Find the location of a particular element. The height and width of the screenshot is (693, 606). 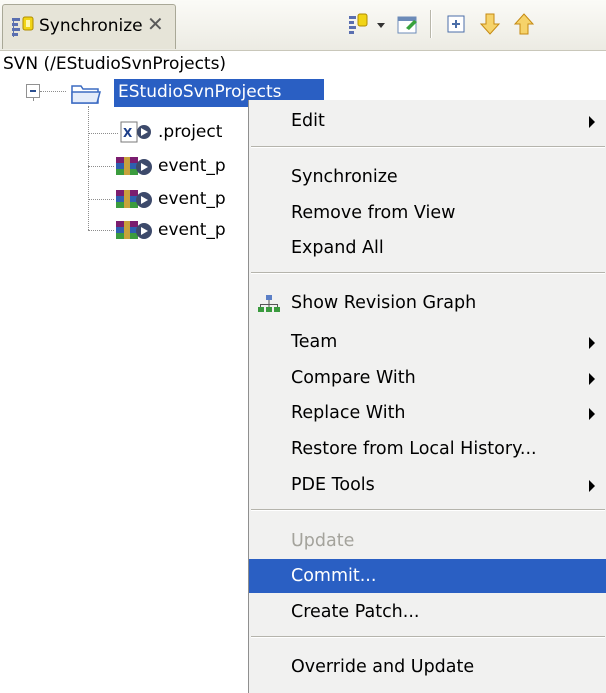

menu-item-override-and-update: Override and Update is located at coordinates (427, 667).